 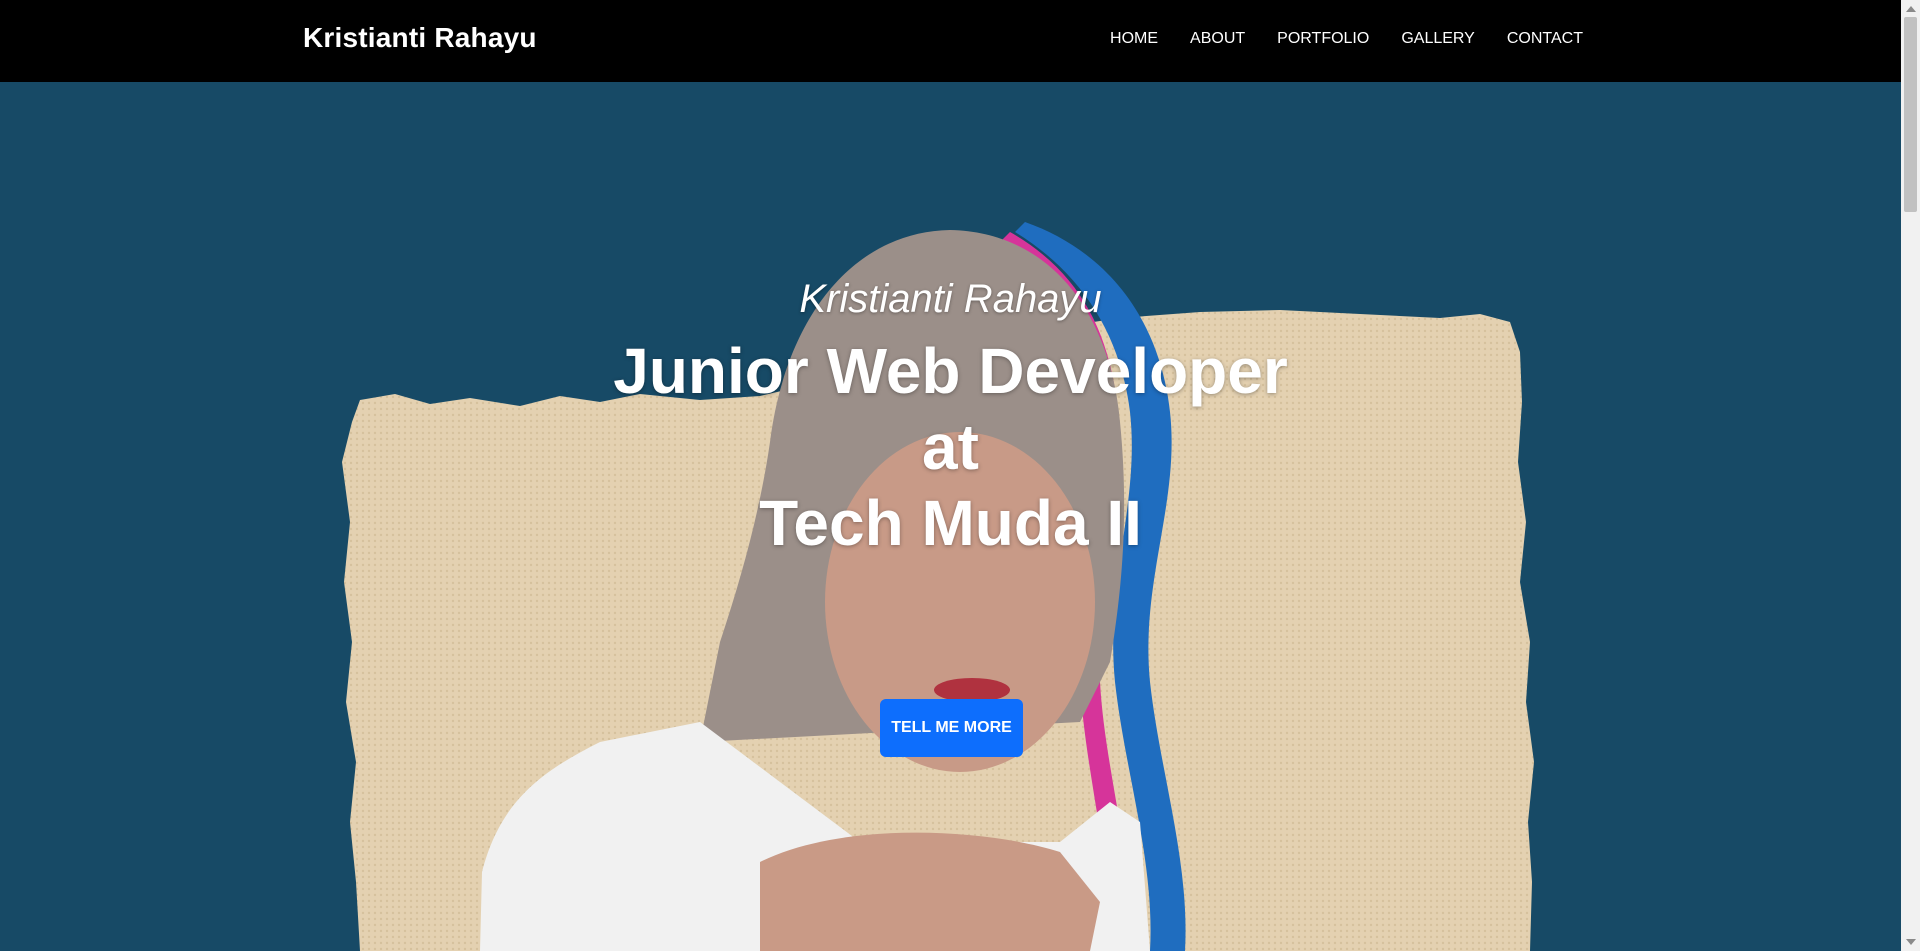 I want to click on main-nav: HOME ABOUT PORTFOLIO GALLERY CONTACT, so click(x=1346, y=39).